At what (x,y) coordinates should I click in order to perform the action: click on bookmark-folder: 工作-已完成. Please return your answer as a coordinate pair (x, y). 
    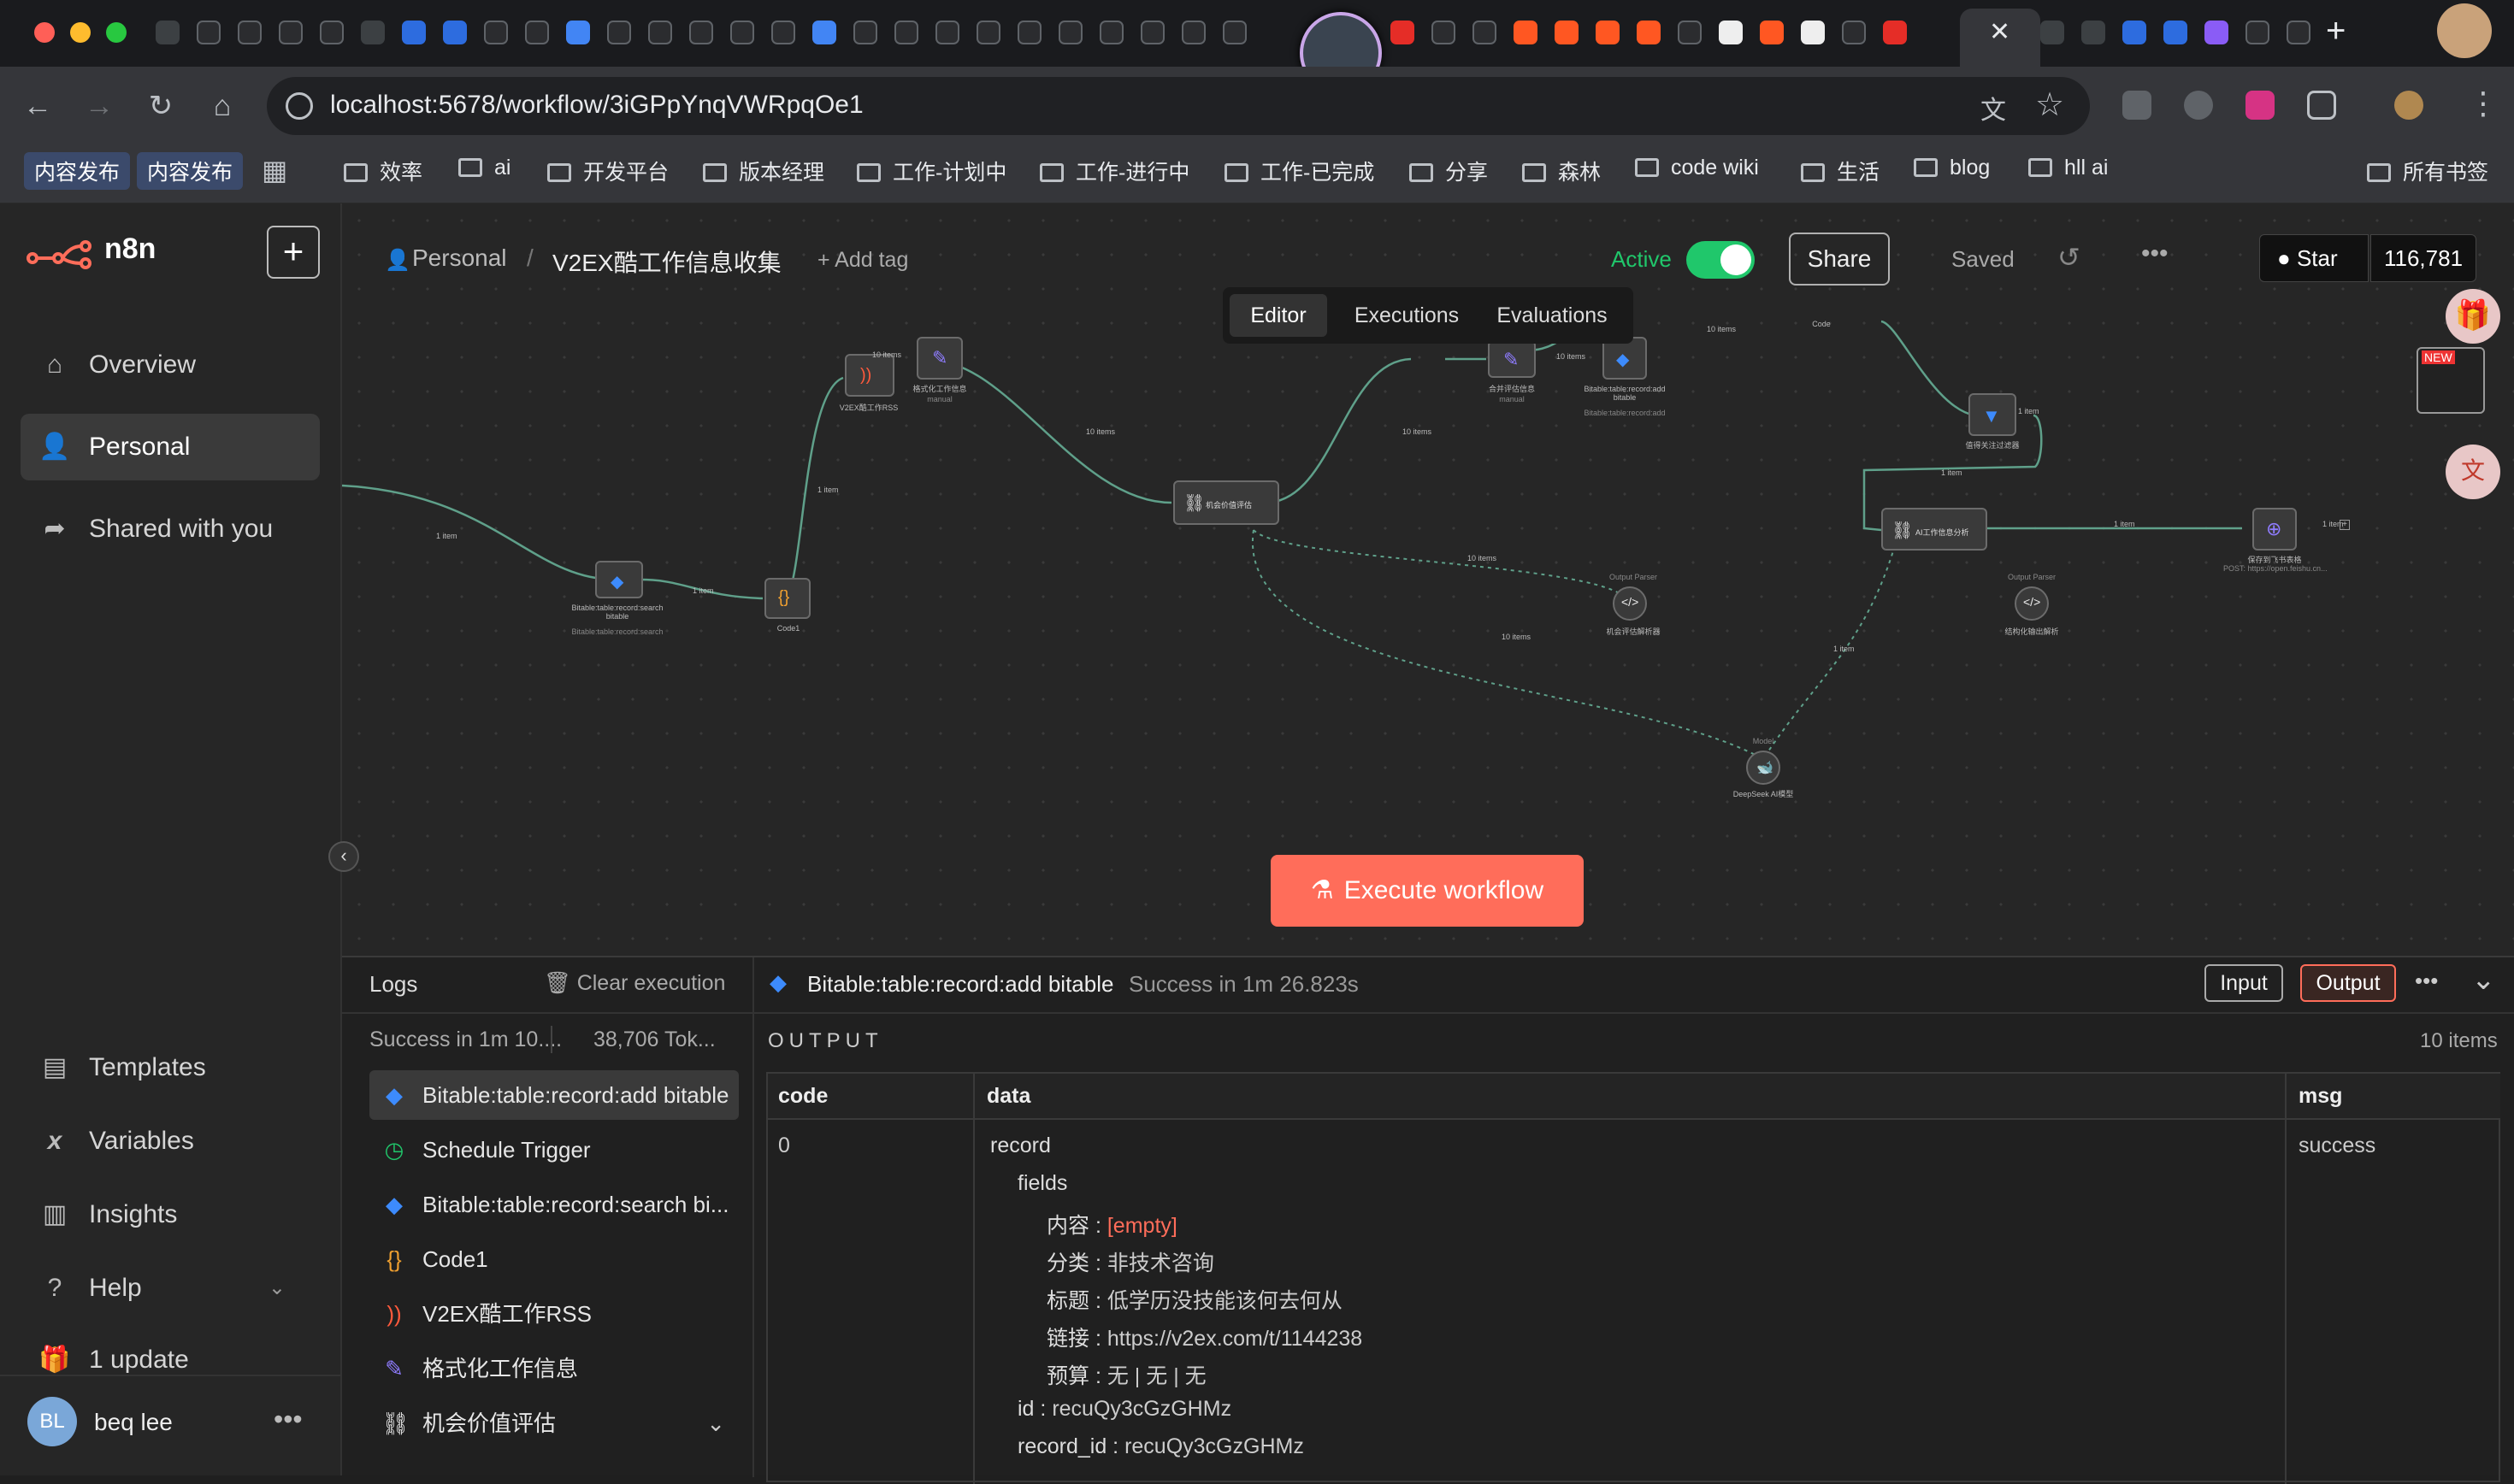
    Looking at the image, I should click on (1299, 171).